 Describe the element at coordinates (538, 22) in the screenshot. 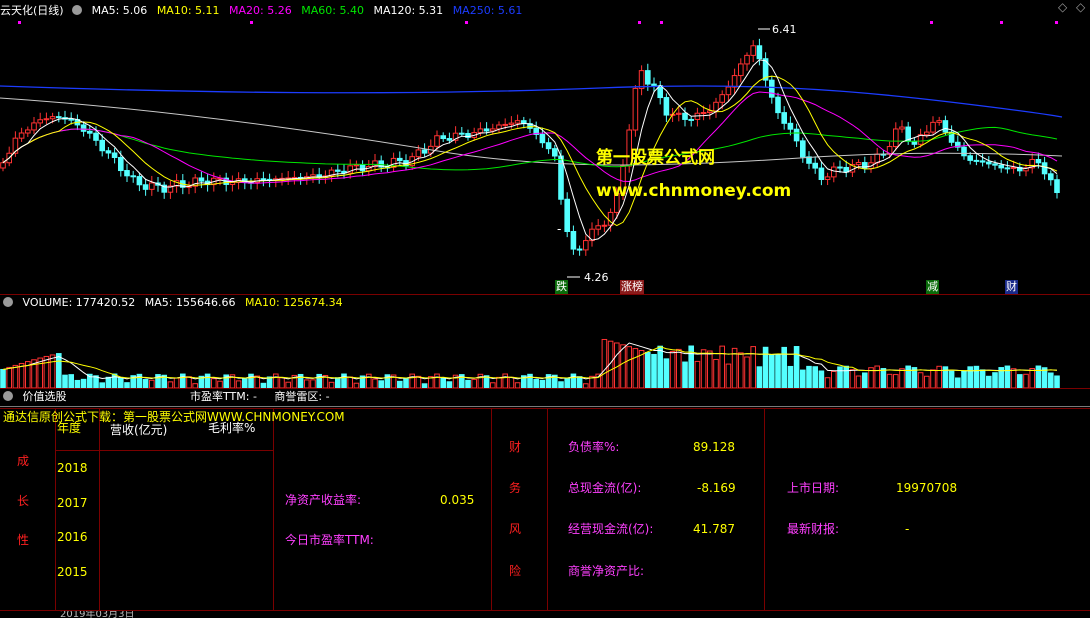

I see `event-markers` at that location.